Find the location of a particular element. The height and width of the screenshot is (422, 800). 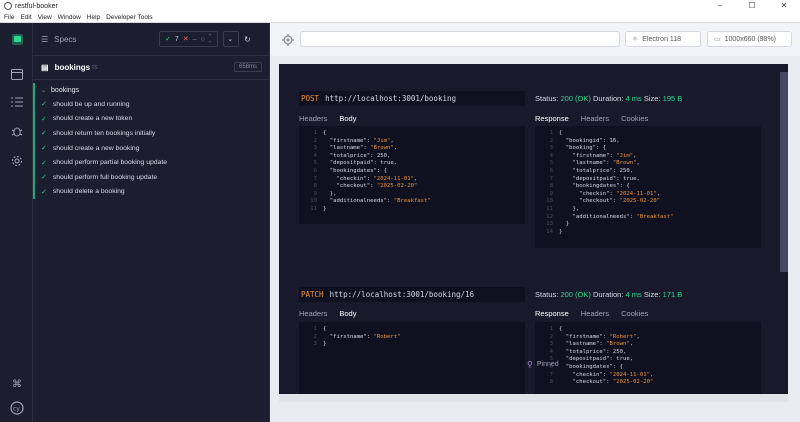

auto-scroll-toggle: ⌄ is located at coordinates (231, 39).